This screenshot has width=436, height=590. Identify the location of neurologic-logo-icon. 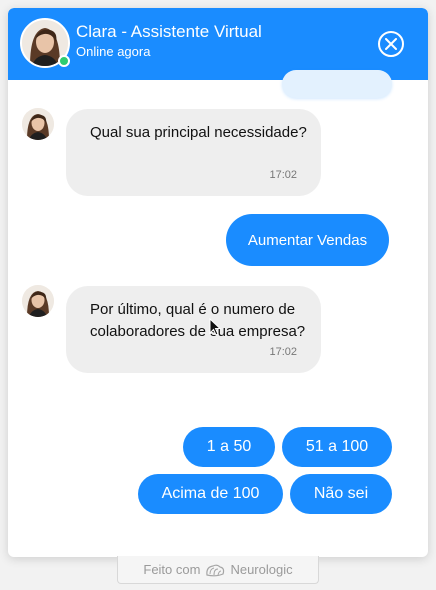
(215, 570).